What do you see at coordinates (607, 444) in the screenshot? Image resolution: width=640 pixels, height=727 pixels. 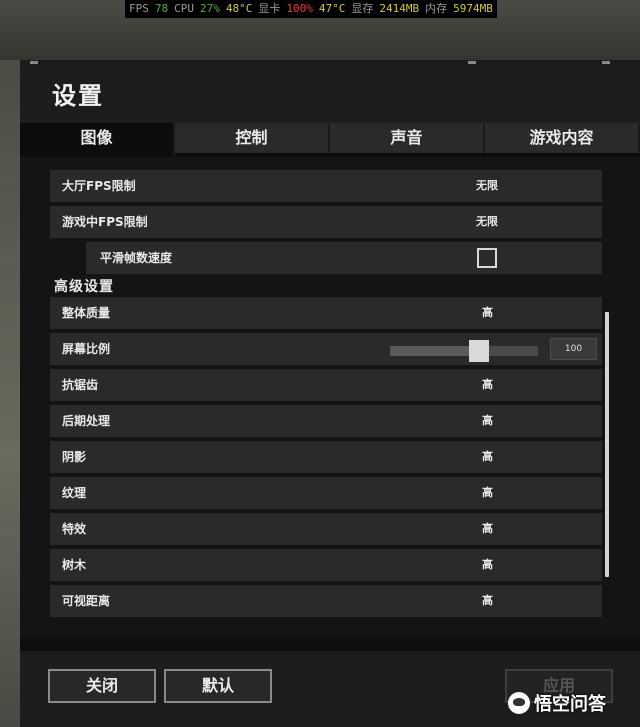 I see `settings-scrollbar` at bounding box center [607, 444].